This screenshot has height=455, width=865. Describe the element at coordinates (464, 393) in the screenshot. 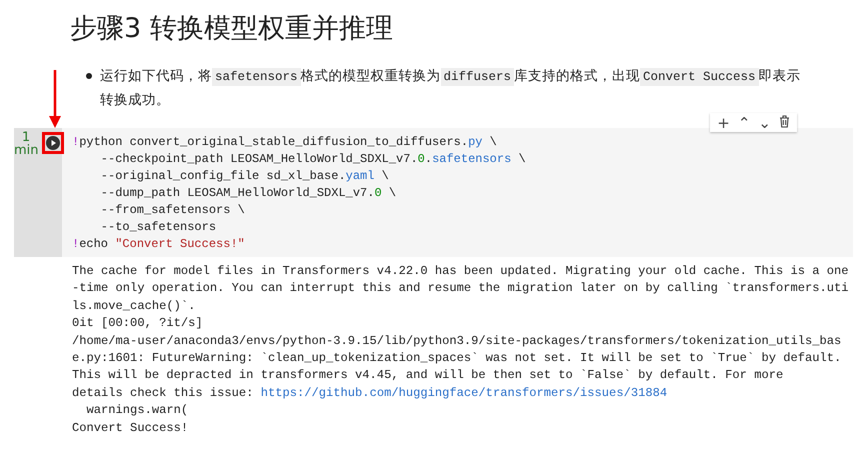

I see `issue-link: https://github.com/huggingface/transformers/issues/31884` at that location.